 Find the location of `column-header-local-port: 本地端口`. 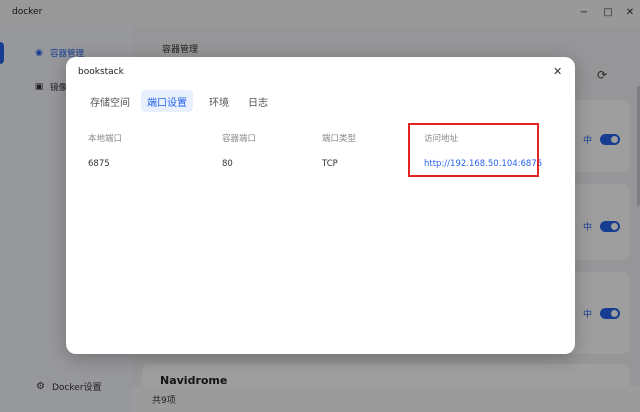

column-header-local-port: 本地端口 is located at coordinates (105, 139).